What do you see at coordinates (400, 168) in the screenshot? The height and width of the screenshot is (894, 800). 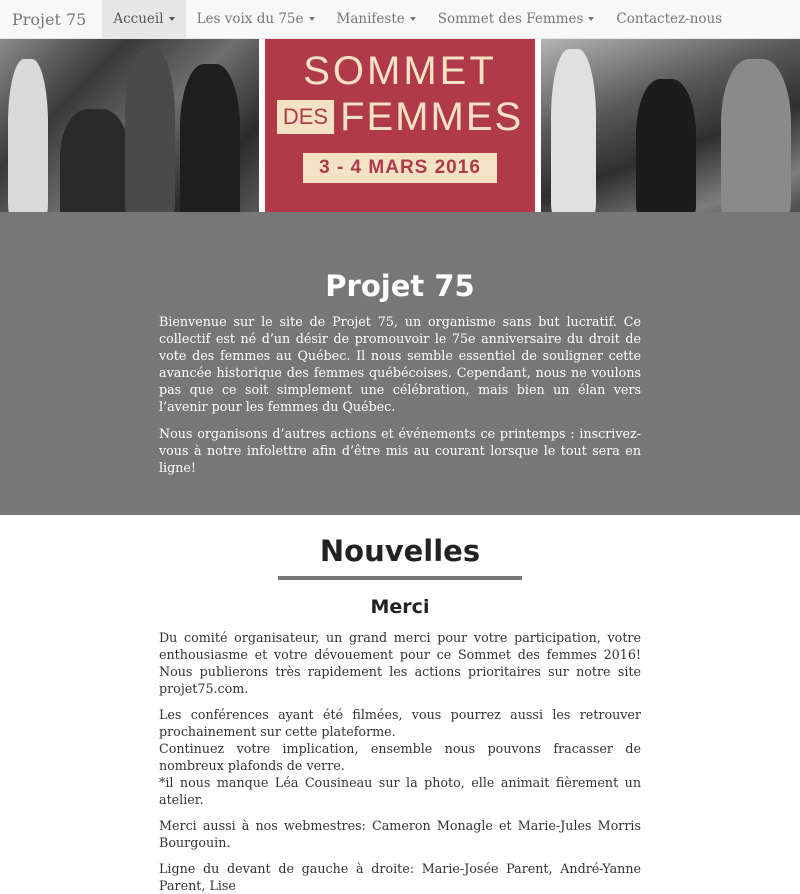 I see `poster-date: 3 - 4 MARS 2016` at bounding box center [400, 168].